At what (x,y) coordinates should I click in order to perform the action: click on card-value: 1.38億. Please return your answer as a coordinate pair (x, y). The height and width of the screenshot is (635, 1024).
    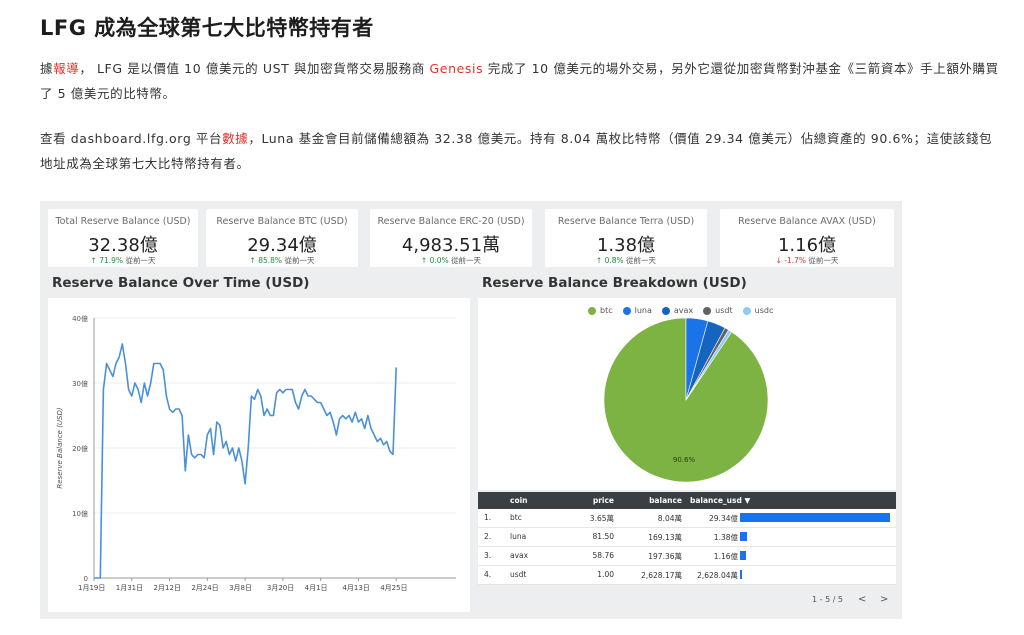
    Looking at the image, I should click on (626, 245).